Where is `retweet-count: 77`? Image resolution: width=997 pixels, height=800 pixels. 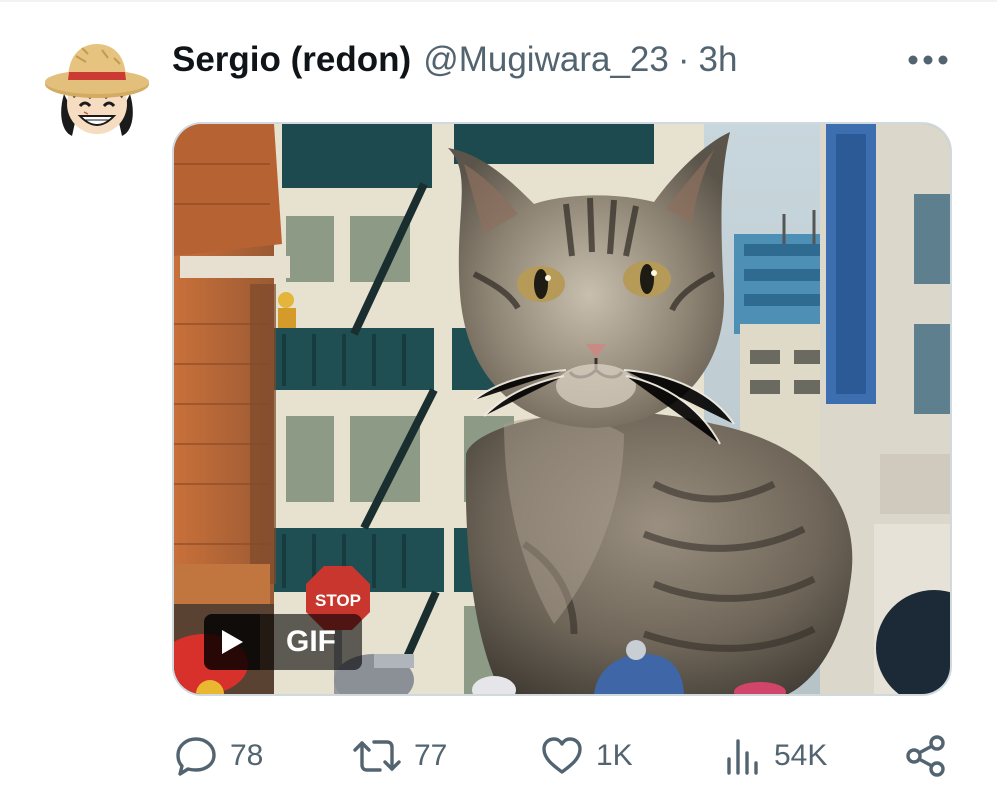
retweet-count: 77 is located at coordinates (431, 755).